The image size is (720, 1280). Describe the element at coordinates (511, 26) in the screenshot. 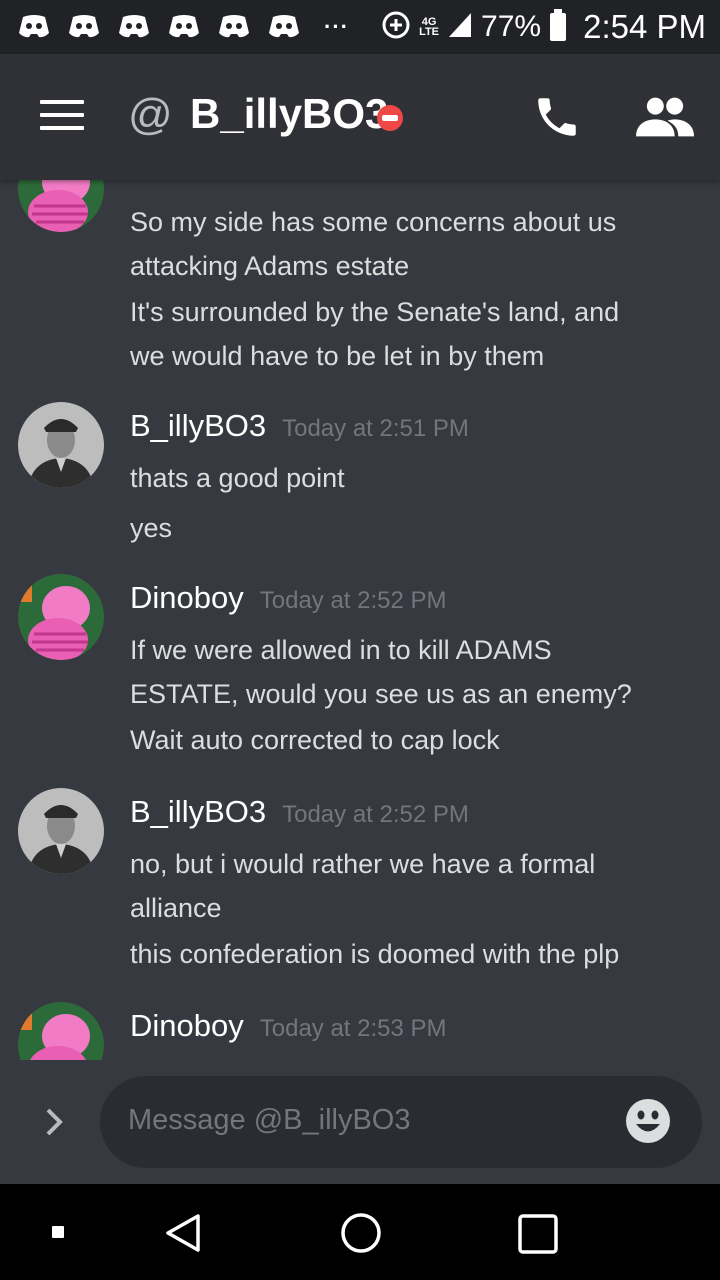

I see `battery-percentage: 77%` at that location.